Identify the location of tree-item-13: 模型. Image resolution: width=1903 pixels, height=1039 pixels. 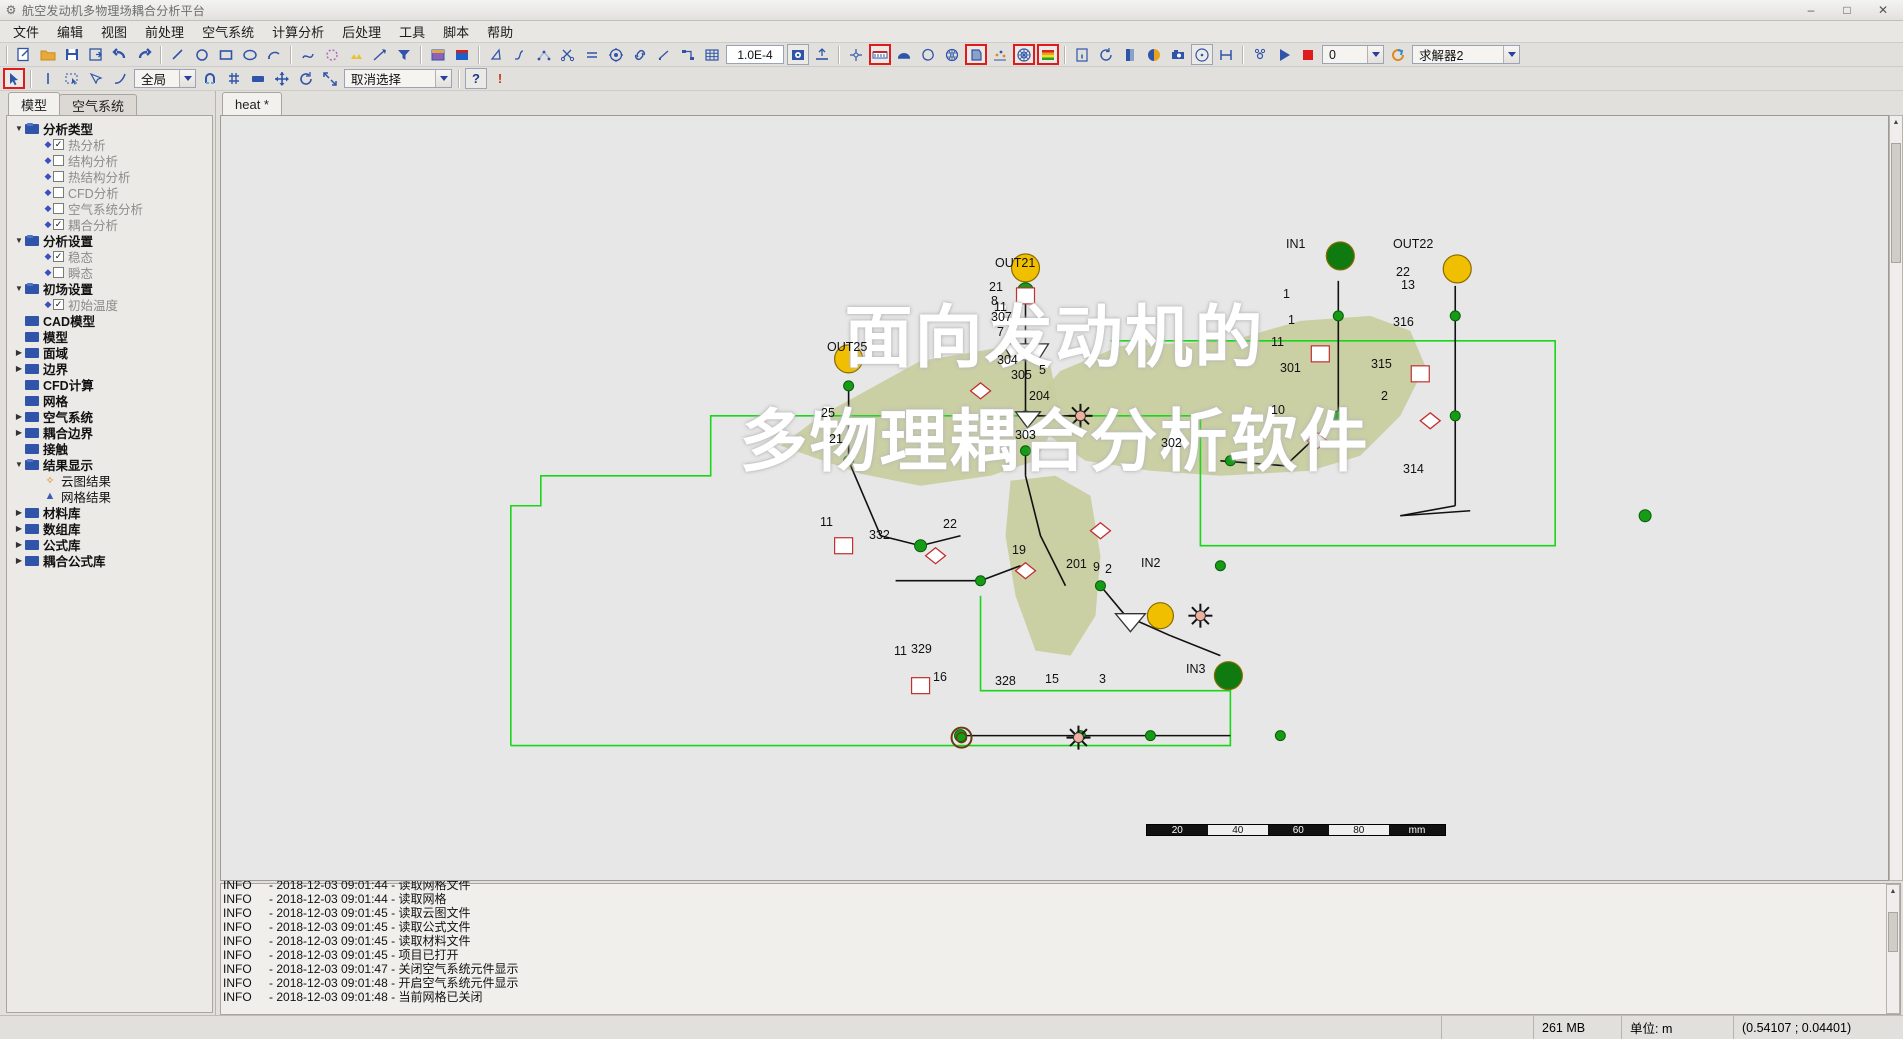
(109, 336).